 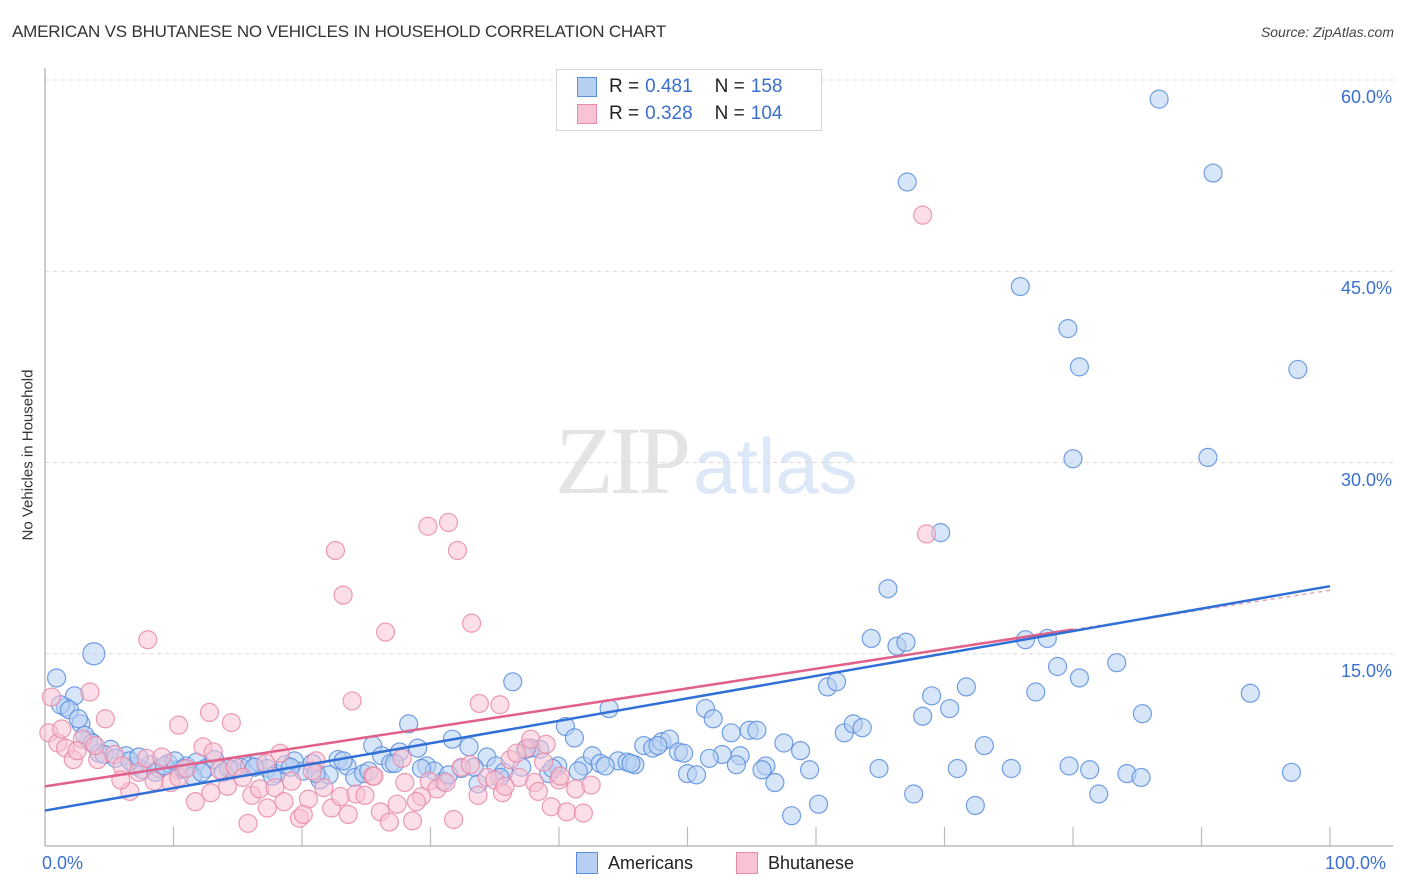 I want to click on americans-n-value: 158, so click(x=766, y=86).